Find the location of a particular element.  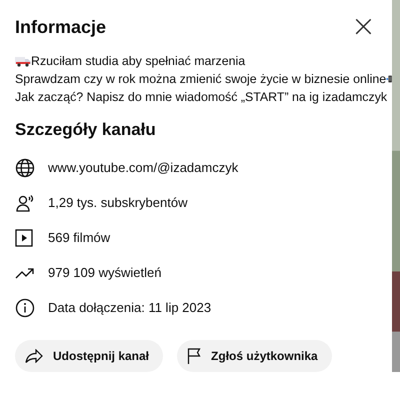

person-icon is located at coordinates (25, 202).